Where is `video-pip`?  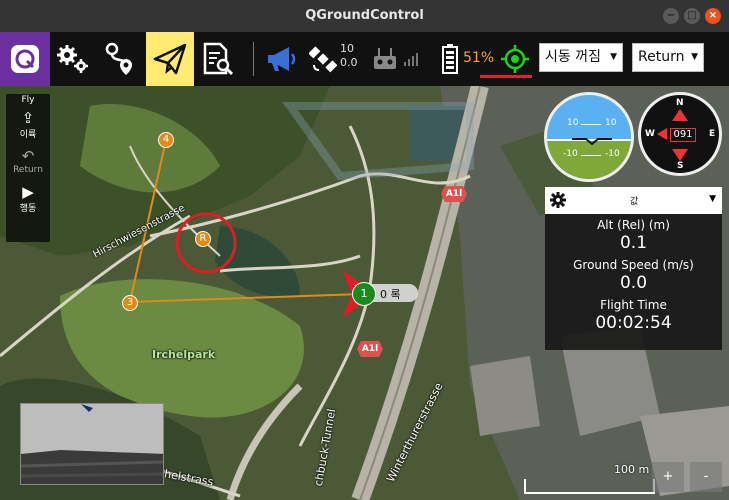 video-pip is located at coordinates (92, 444).